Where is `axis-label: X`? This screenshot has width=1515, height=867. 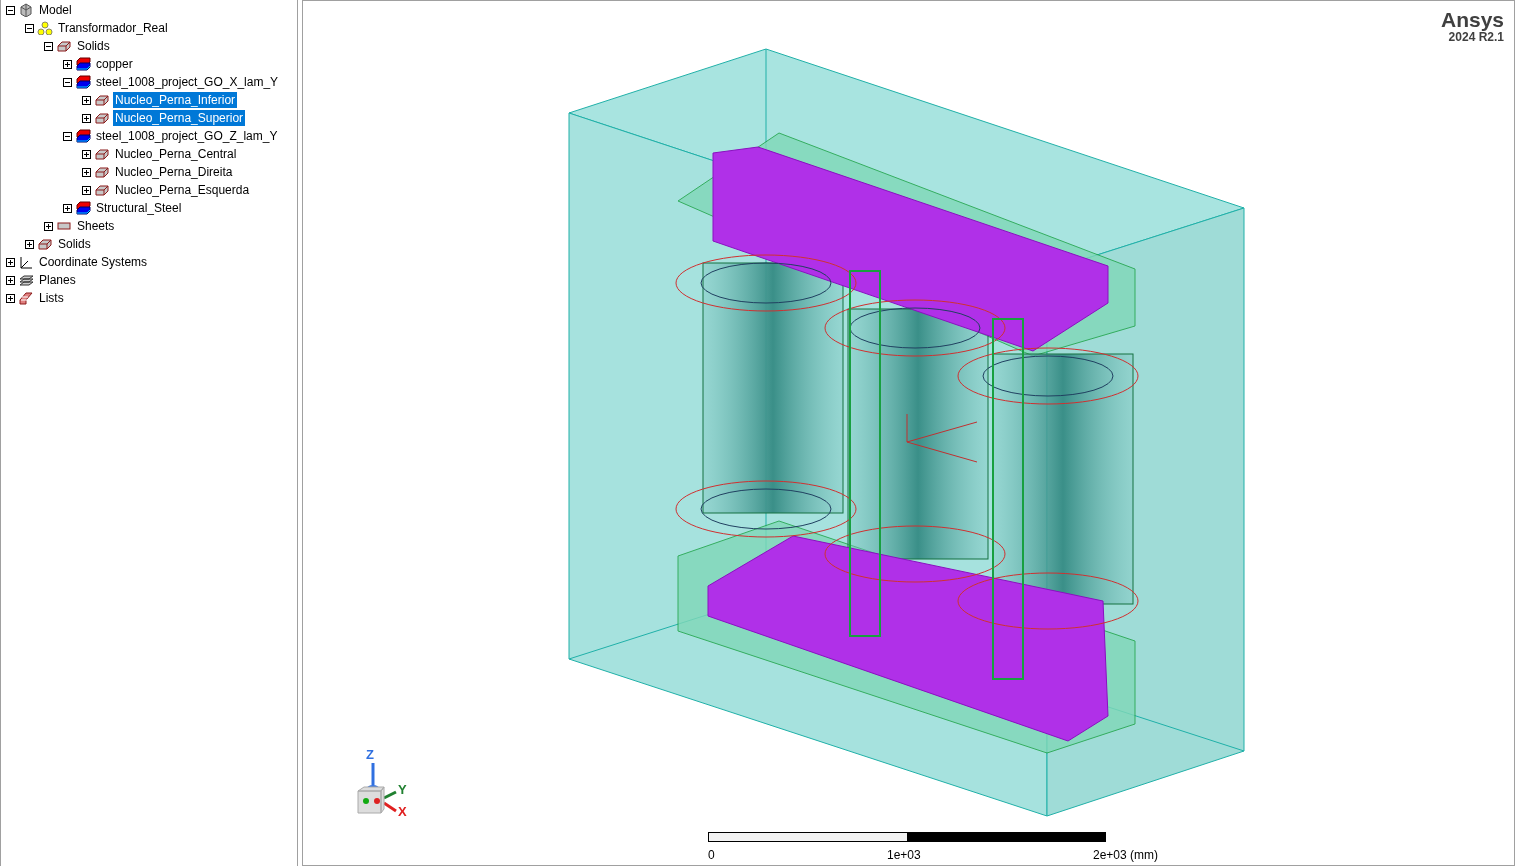 axis-label: X is located at coordinates (402, 811).